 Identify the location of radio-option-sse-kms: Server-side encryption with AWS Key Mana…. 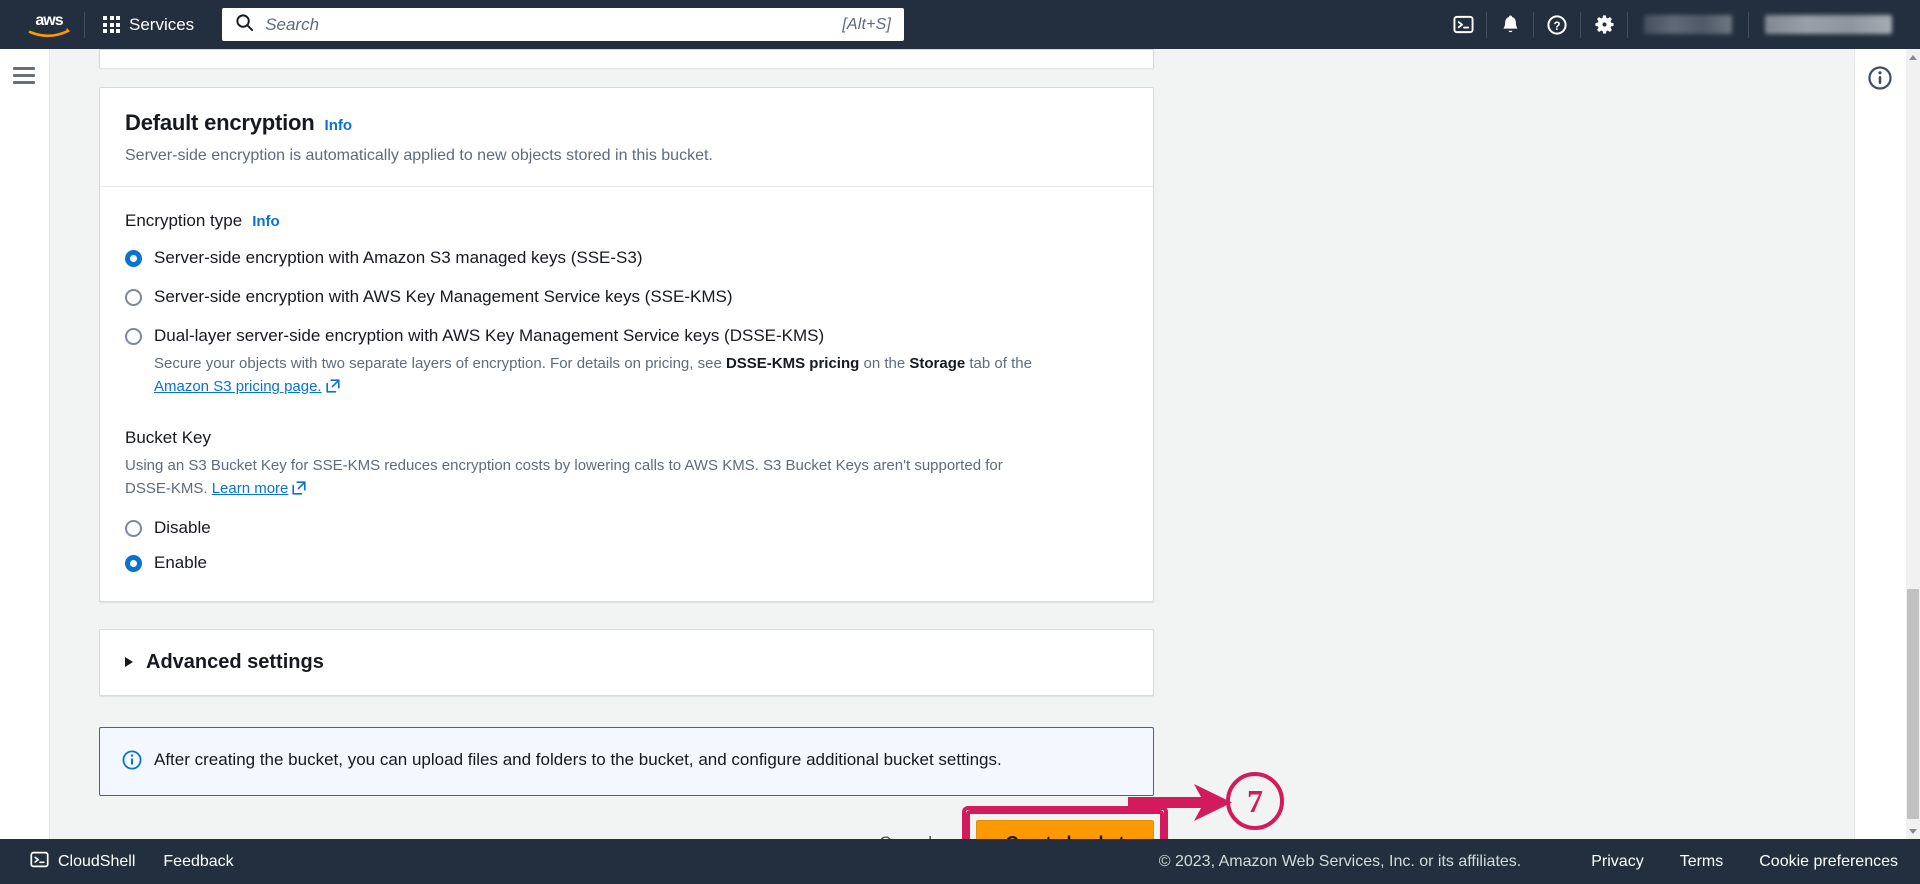
(626, 297).